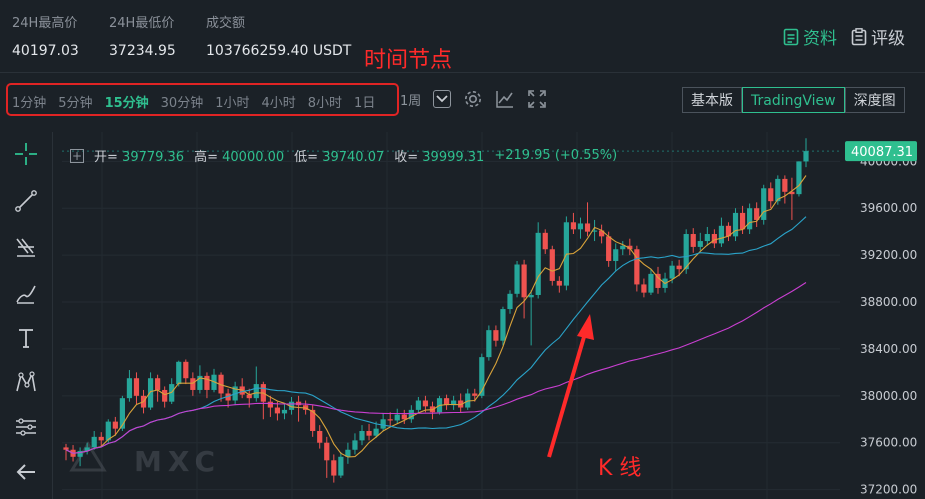 This screenshot has width=925, height=499. I want to click on info-link: 资料, so click(810, 36).